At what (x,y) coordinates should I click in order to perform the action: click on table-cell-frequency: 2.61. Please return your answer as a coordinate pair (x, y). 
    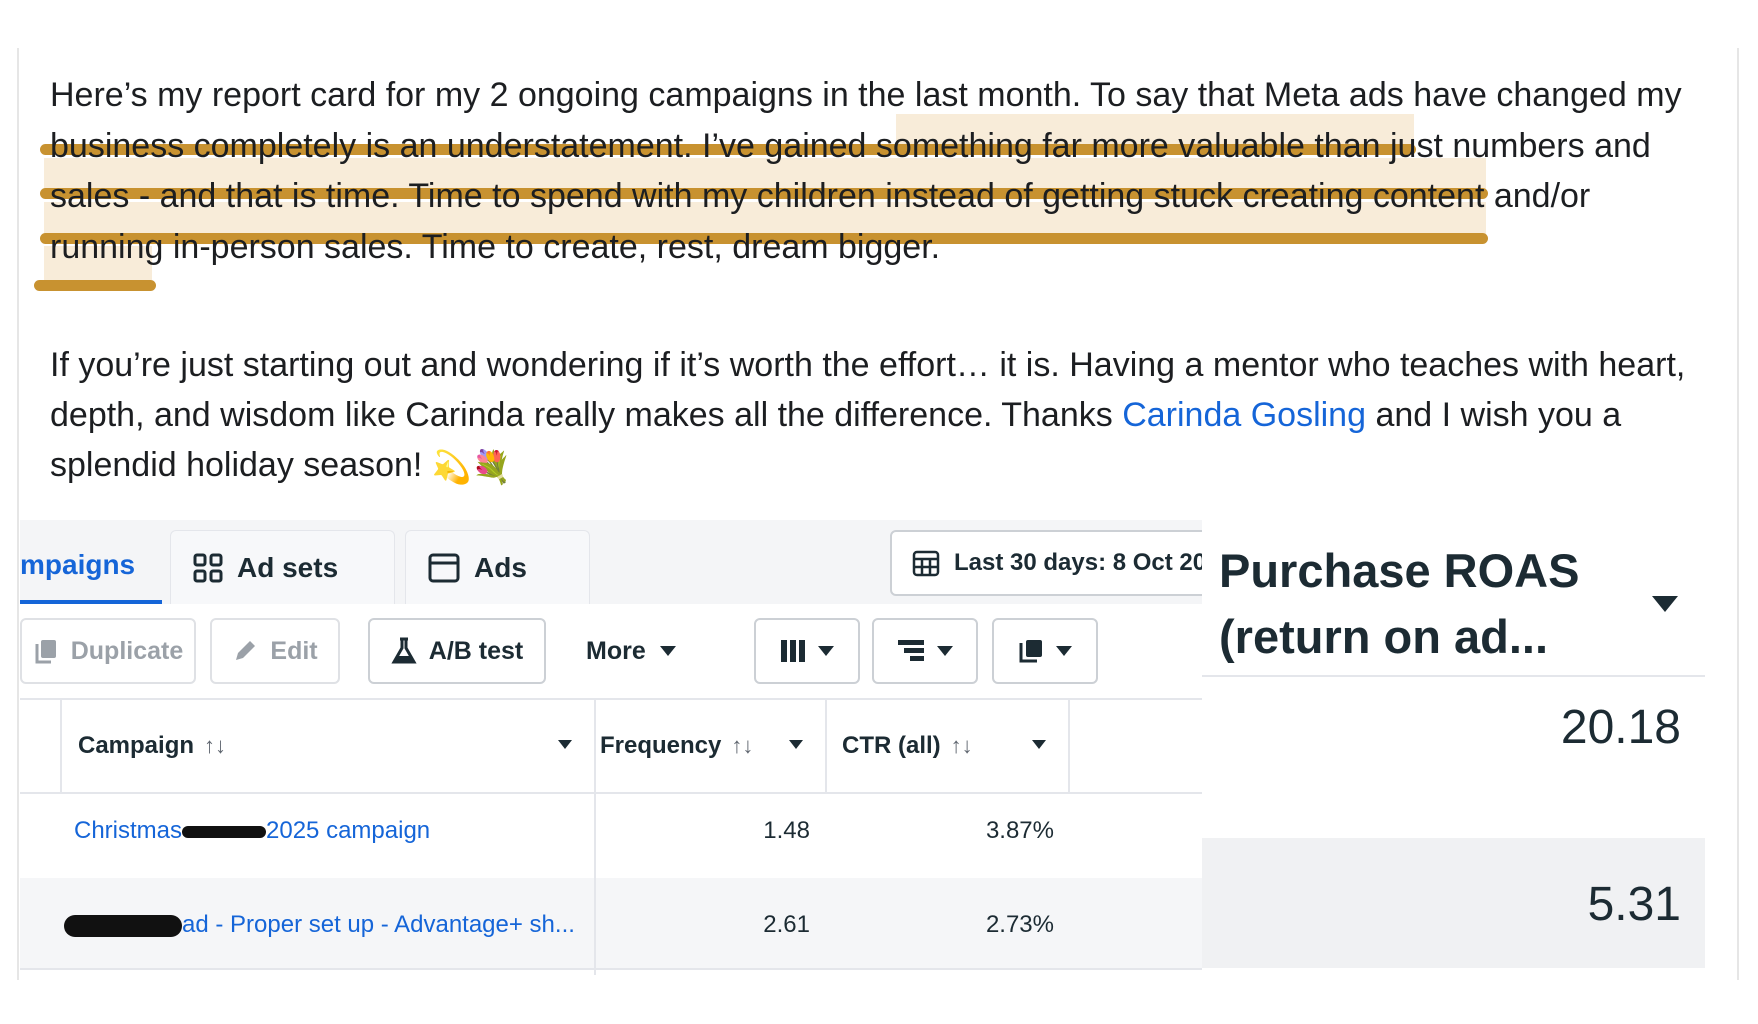
    Looking at the image, I should click on (786, 924).